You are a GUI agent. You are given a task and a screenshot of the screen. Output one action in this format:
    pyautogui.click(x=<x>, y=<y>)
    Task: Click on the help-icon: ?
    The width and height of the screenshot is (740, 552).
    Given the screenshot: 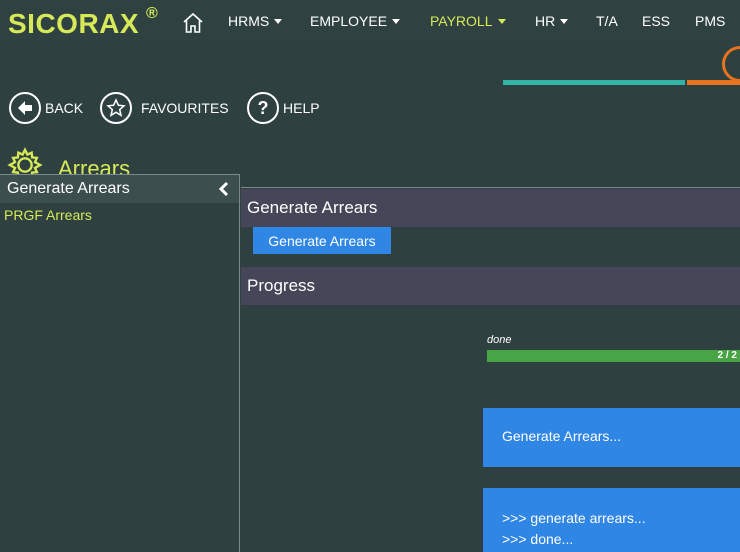 What is the action you would take?
    pyautogui.click(x=263, y=108)
    